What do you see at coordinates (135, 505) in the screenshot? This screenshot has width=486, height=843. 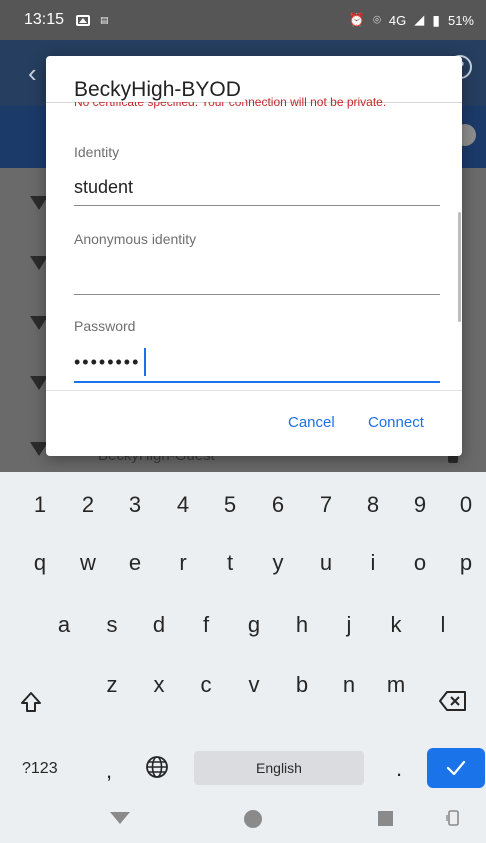 I see `key-3: 3` at bounding box center [135, 505].